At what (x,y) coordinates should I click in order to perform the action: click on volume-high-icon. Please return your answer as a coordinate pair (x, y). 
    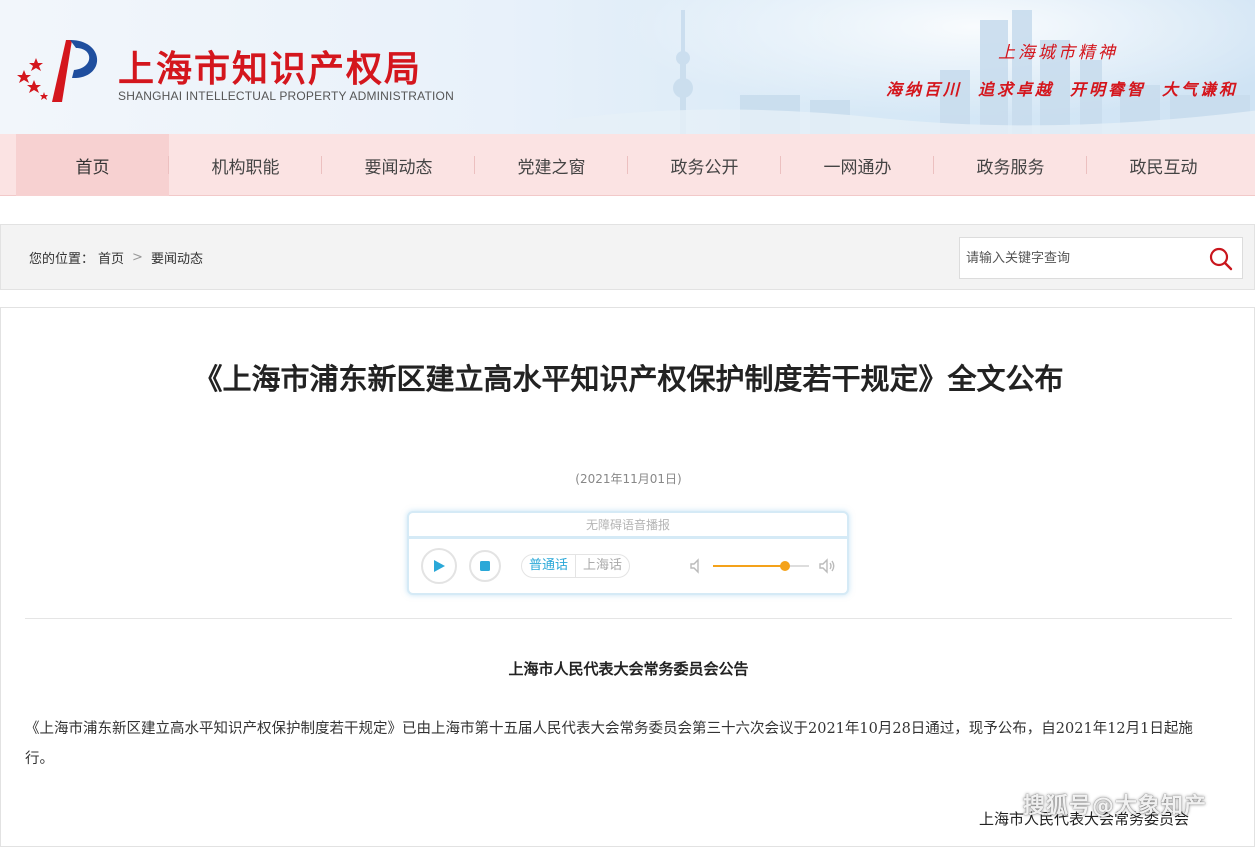
    Looking at the image, I should click on (827, 566).